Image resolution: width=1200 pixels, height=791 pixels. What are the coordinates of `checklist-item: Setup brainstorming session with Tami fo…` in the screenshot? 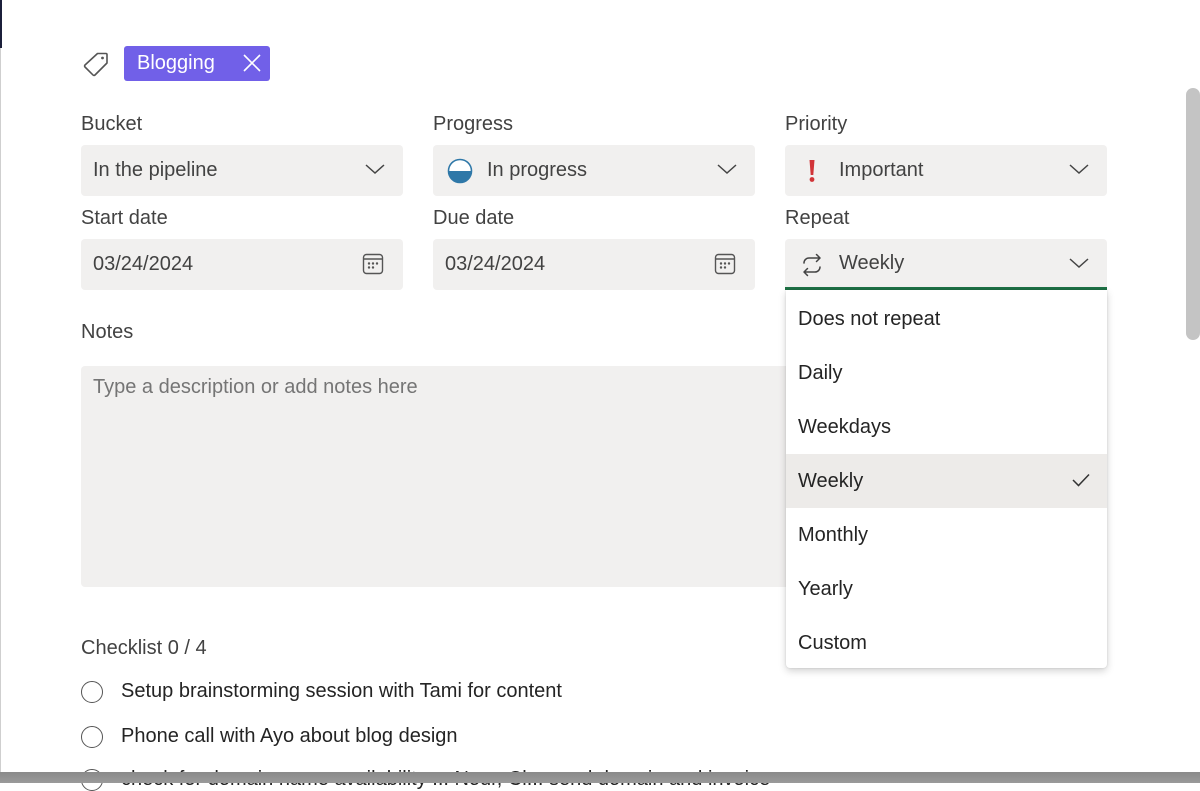 It's located at (321, 691).